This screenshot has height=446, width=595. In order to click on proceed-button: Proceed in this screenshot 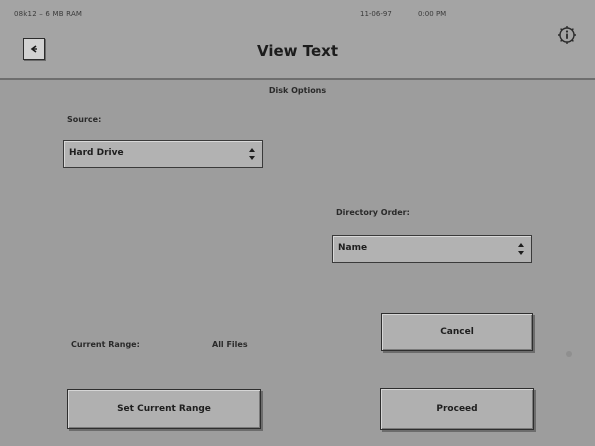, I will do `click(457, 409)`.